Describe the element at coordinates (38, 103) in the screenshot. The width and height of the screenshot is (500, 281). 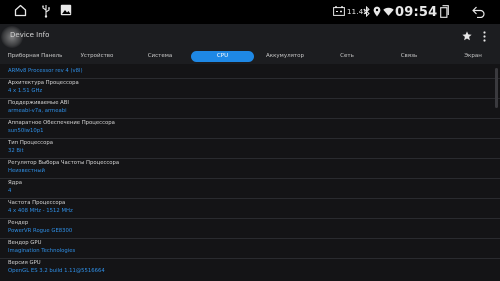
I see `row-label: Поддерживаемые ABI` at that location.